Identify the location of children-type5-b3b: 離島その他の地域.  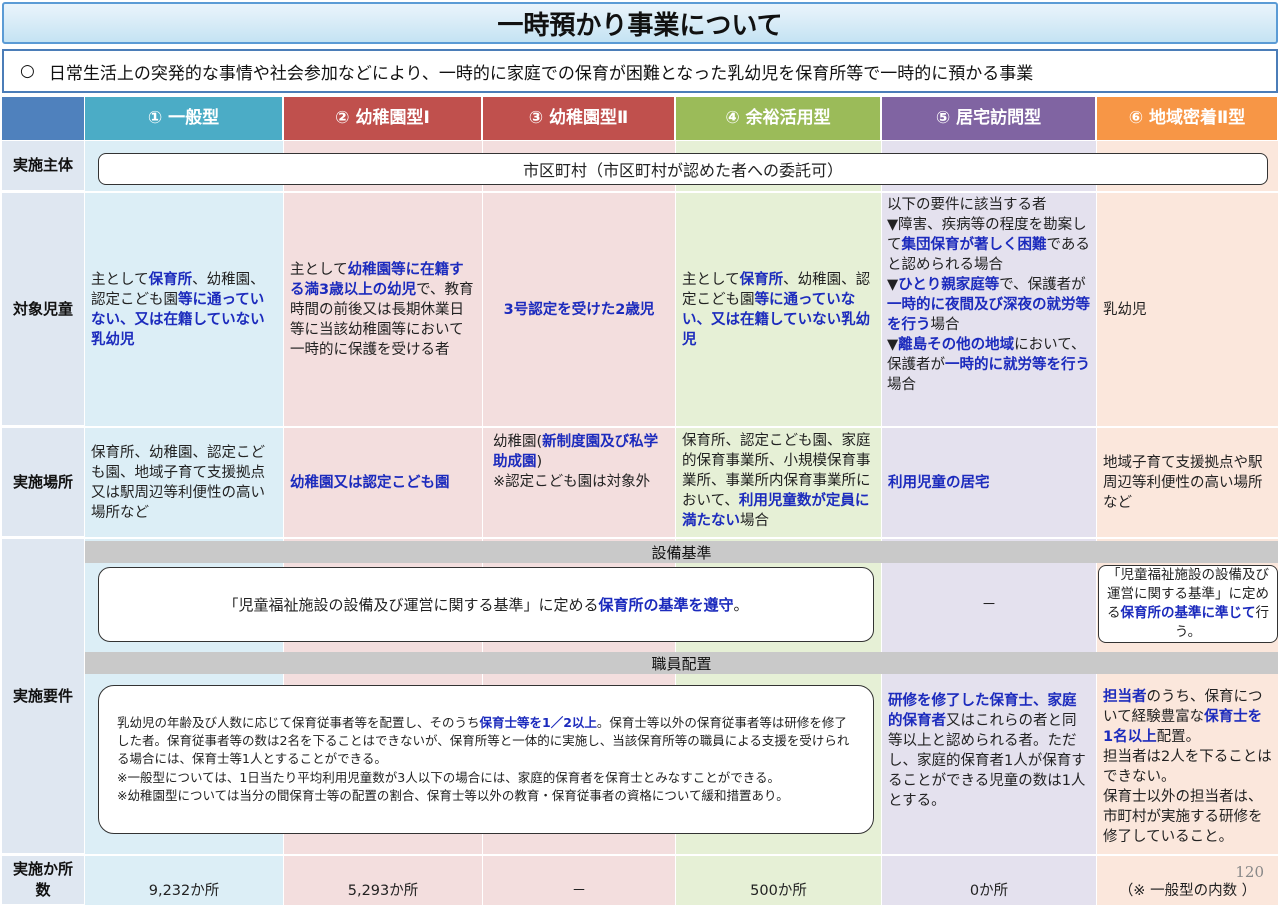
(956, 345).